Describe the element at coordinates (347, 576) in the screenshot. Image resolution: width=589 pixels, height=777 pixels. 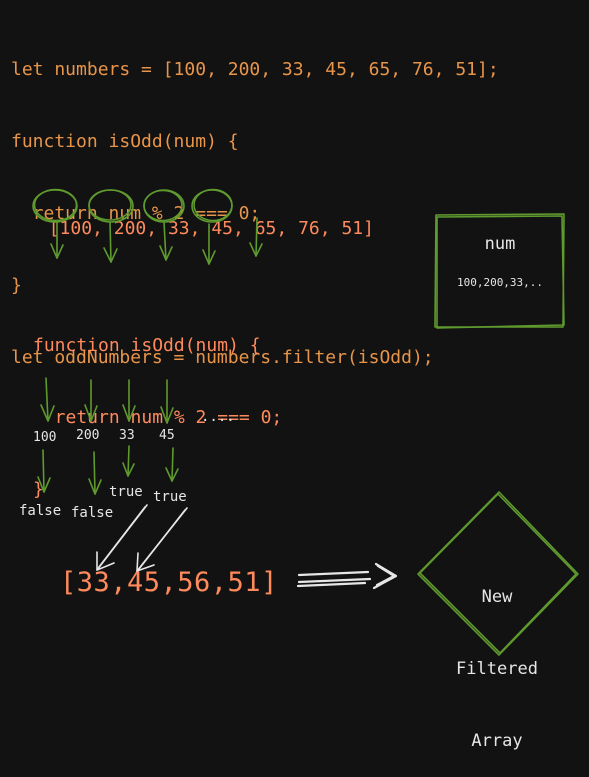
I see `double-arrow-right-icon` at that location.